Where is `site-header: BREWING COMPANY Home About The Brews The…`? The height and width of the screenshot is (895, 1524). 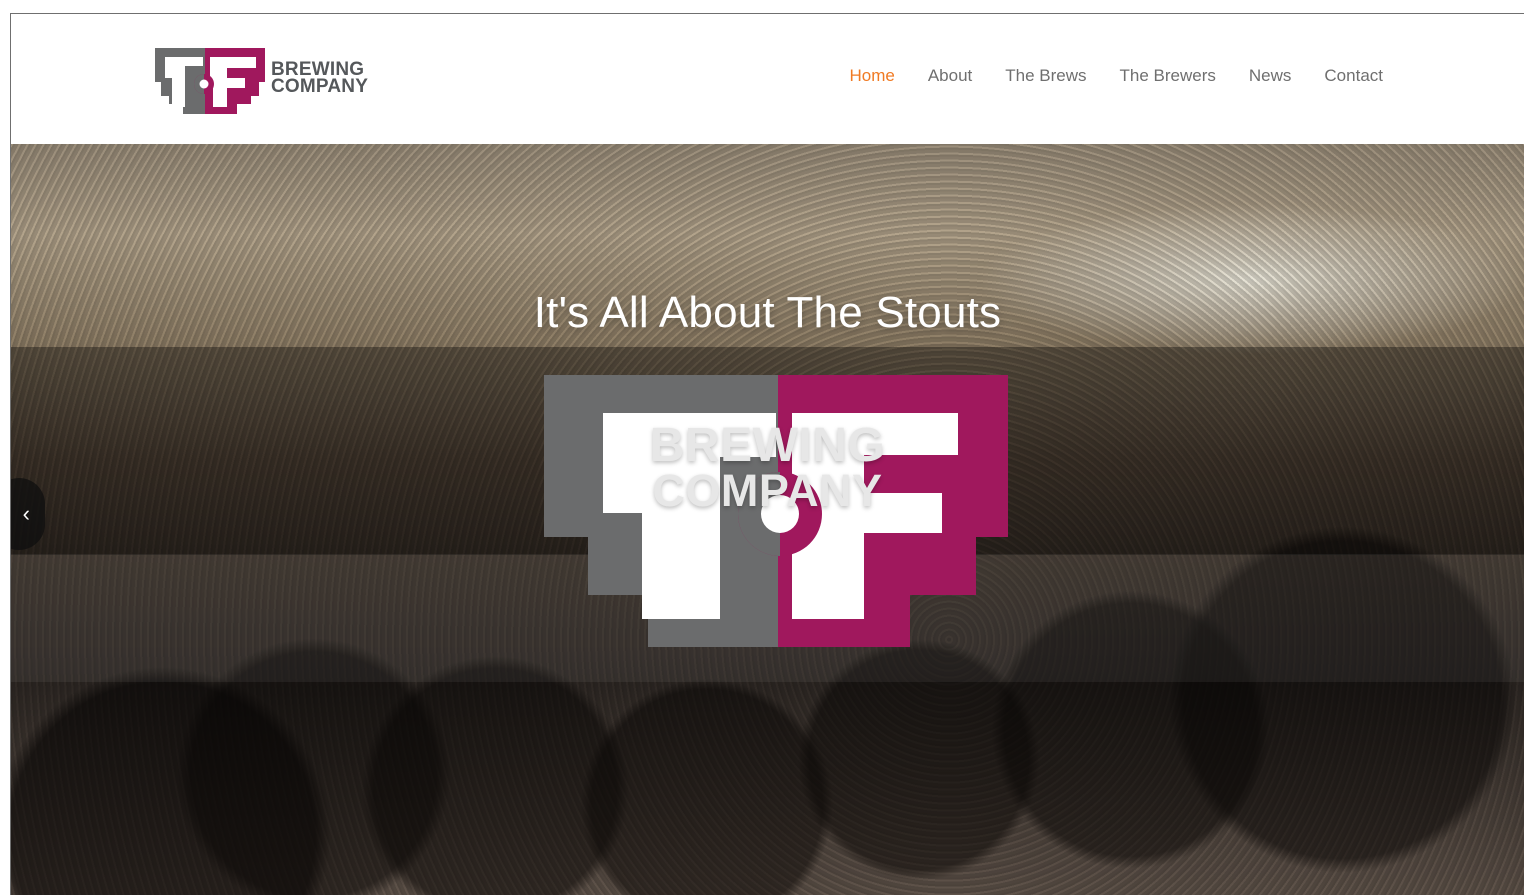 site-header: BREWING COMPANY Home About The Brews The… is located at coordinates (767, 79).